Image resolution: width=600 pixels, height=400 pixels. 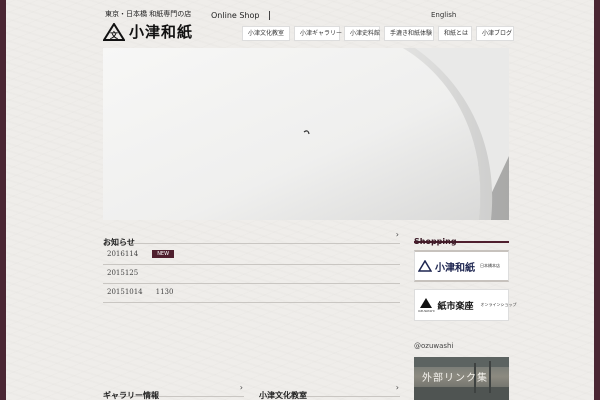 What do you see at coordinates (251, 238) in the screenshot?
I see `news-header: お知らせ ›` at bounding box center [251, 238].